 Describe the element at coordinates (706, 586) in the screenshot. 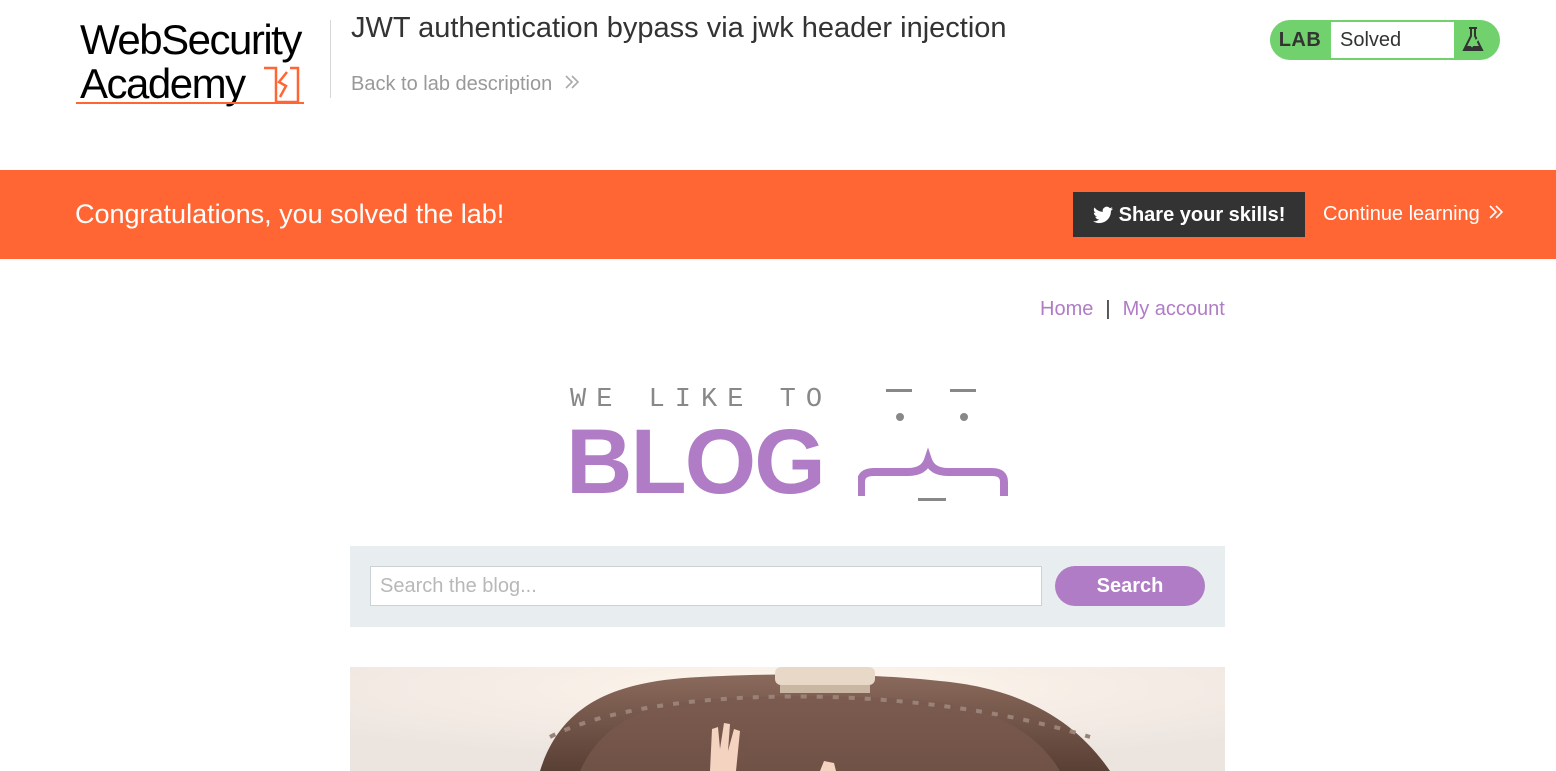

I see `search-input` at that location.